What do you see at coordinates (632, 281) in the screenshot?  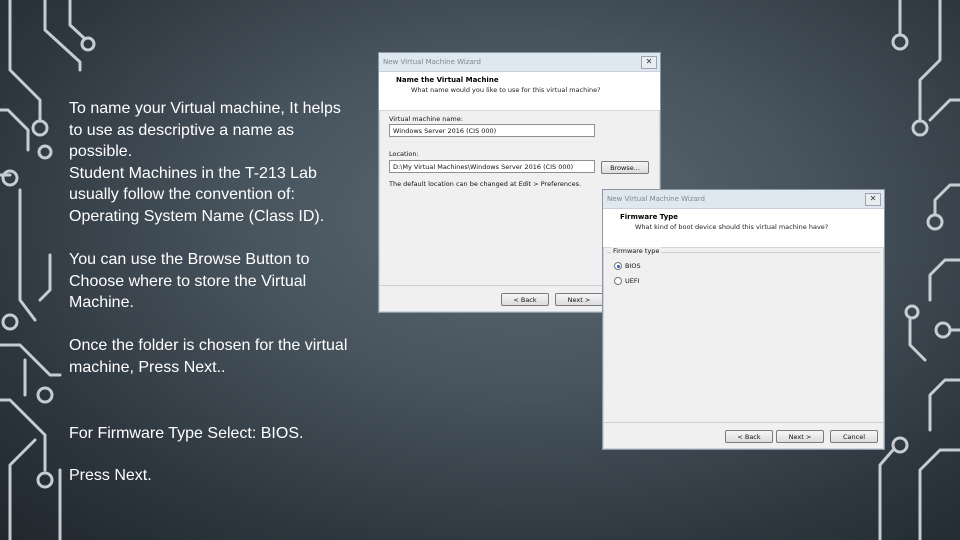 I see `uefi-option-label: UEFI` at bounding box center [632, 281].